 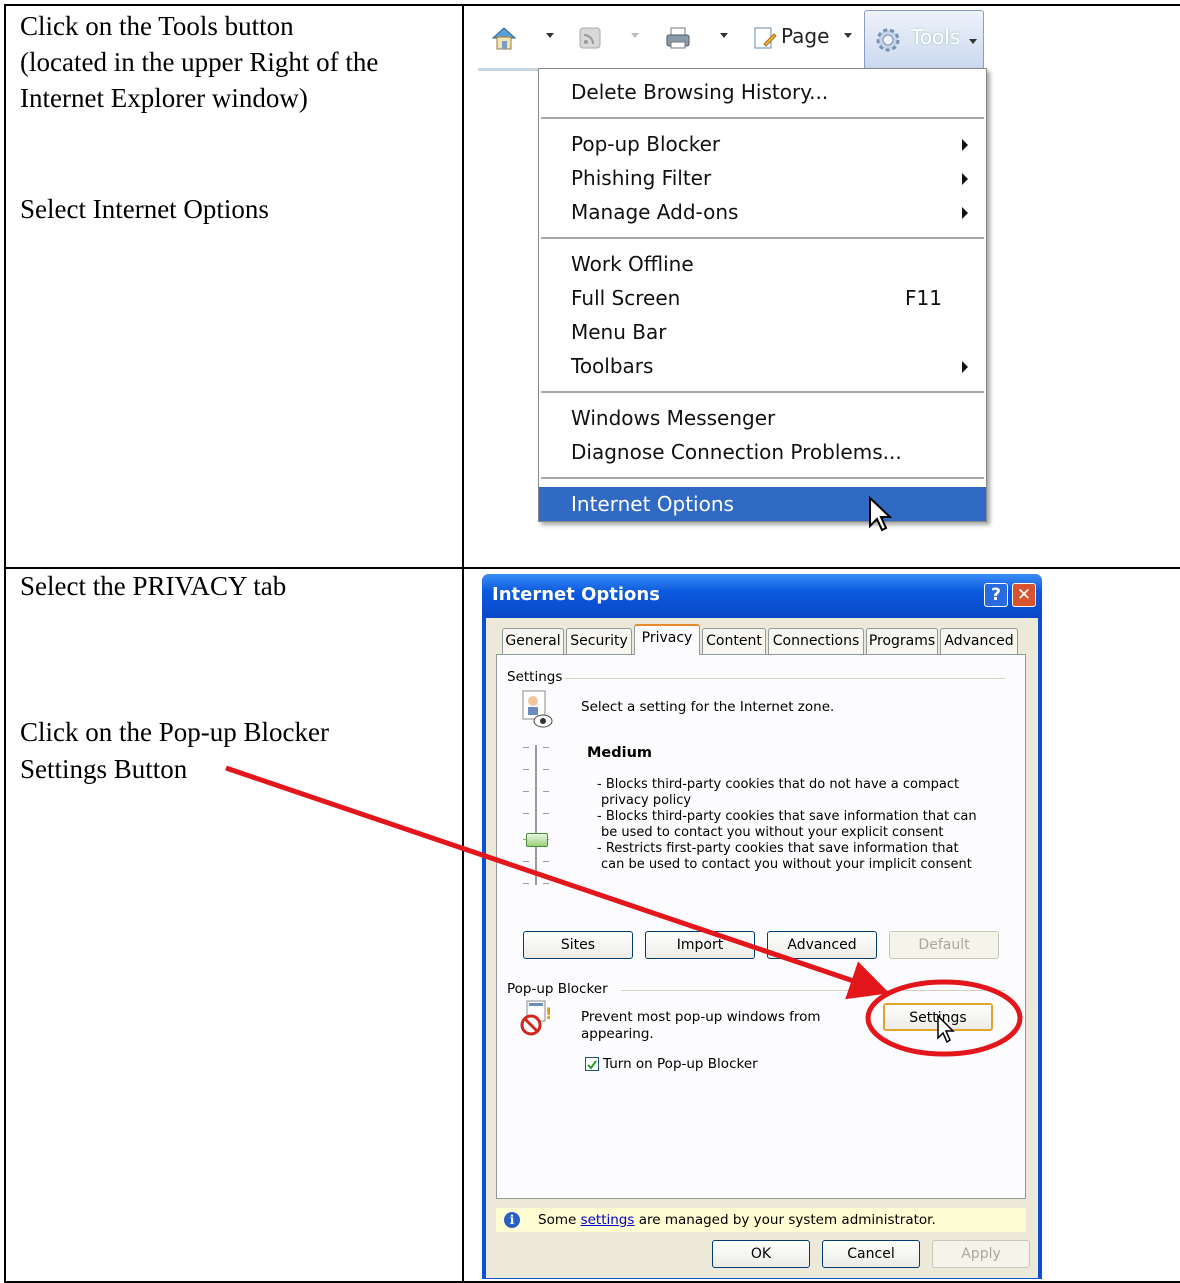 What do you see at coordinates (576, 594) in the screenshot?
I see `dialog-title: Internet Options` at bounding box center [576, 594].